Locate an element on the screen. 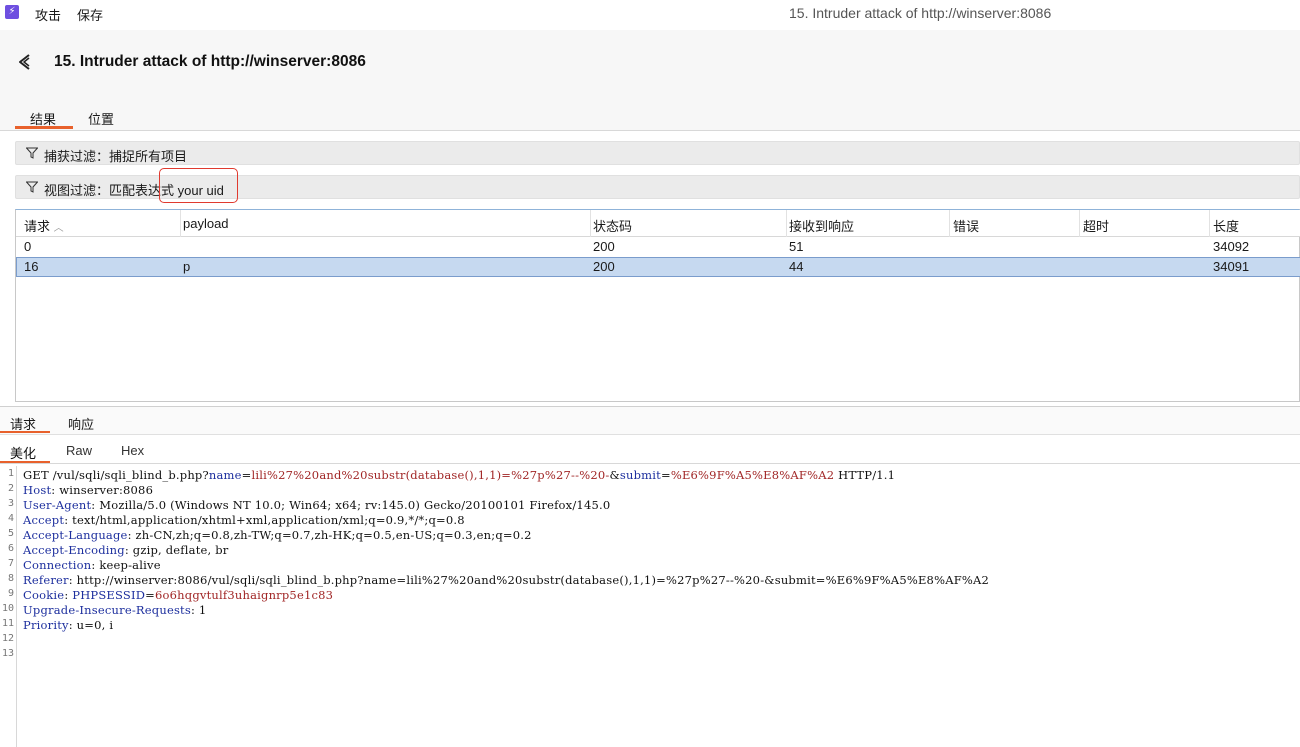 The image size is (1300, 747). line-number: 8 is located at coordinates (10, 578).